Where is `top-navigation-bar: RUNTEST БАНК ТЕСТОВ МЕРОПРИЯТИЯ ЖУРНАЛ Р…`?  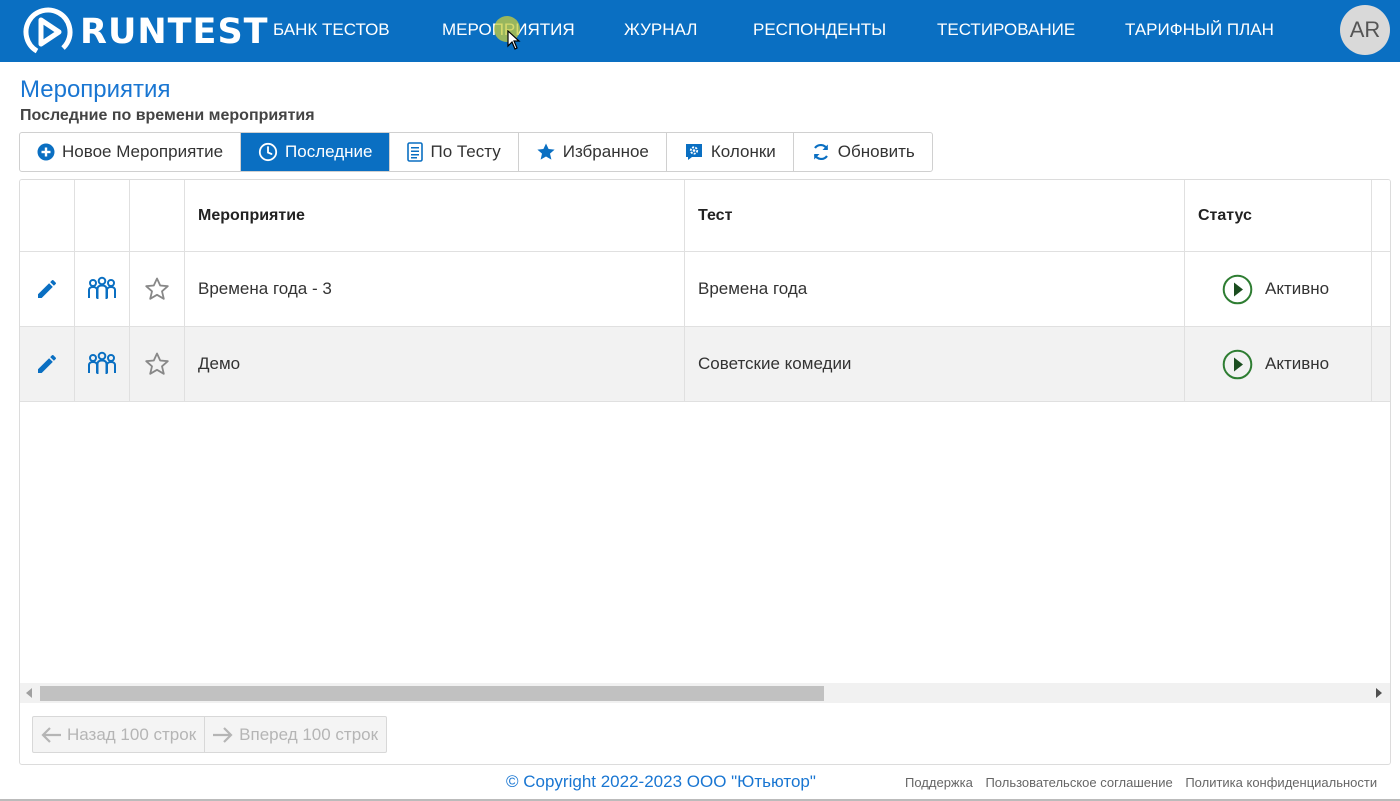 top-navigation-bar: RUNTEST БАНК ТЕСТОВ МЕРОПРИЯТИЯ ЖУРНАЛ Р… is located at coordinates (700, 31).